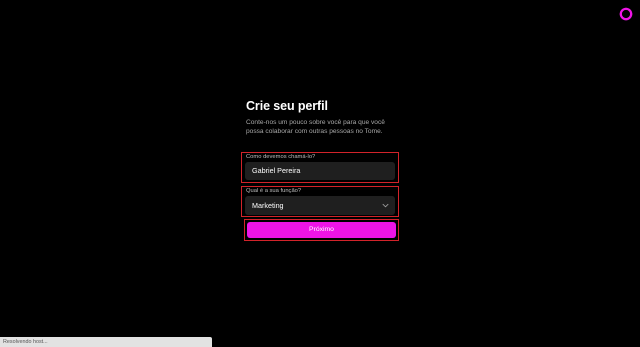  I want to click on next-button: Próximo, so click(321, 230).